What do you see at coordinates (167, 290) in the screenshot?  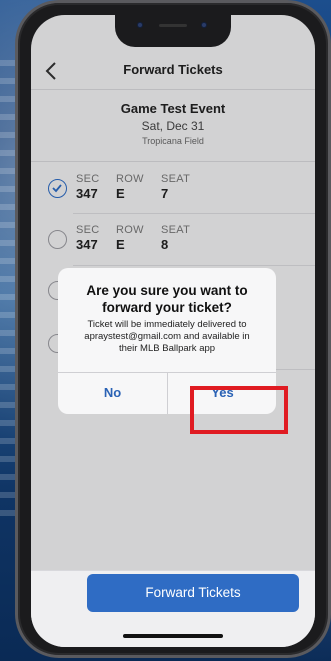 I see `dialog-title-line1: Are you sure you want to` at bounding box center [167, 290].